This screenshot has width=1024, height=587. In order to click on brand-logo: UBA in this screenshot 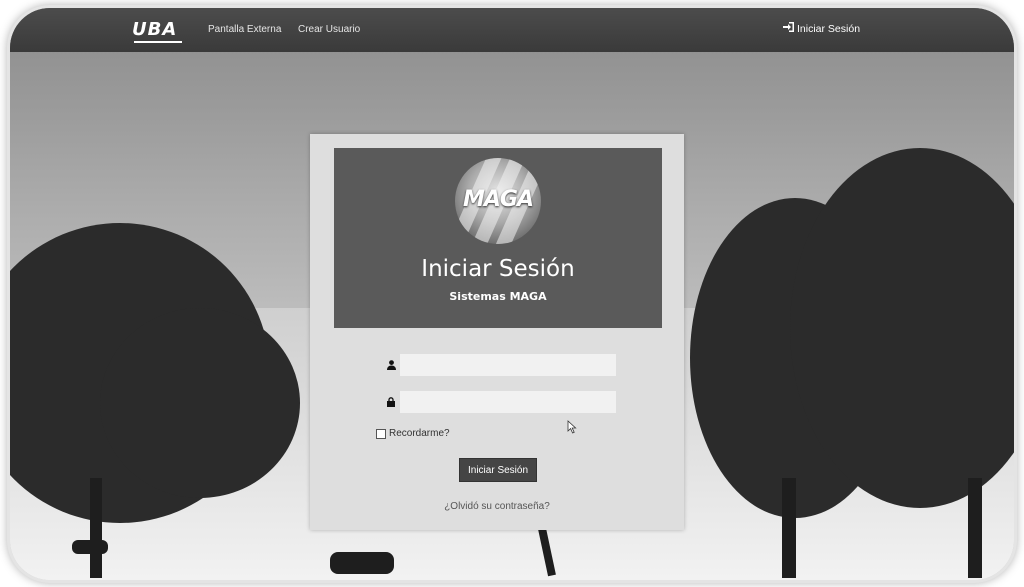, I will do `click(154, 29)`.